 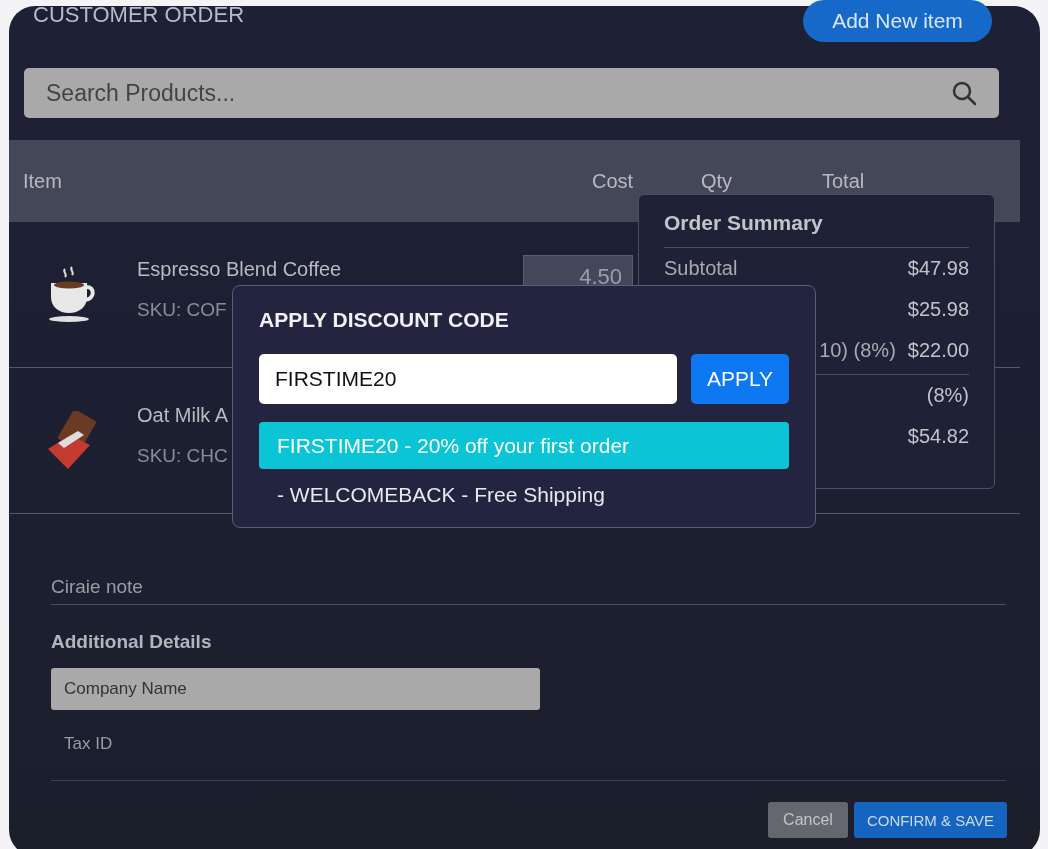 I want to click on discount-suggestion: FIRSTIME20 - 20% off your first order, so click(x=524, y=445).